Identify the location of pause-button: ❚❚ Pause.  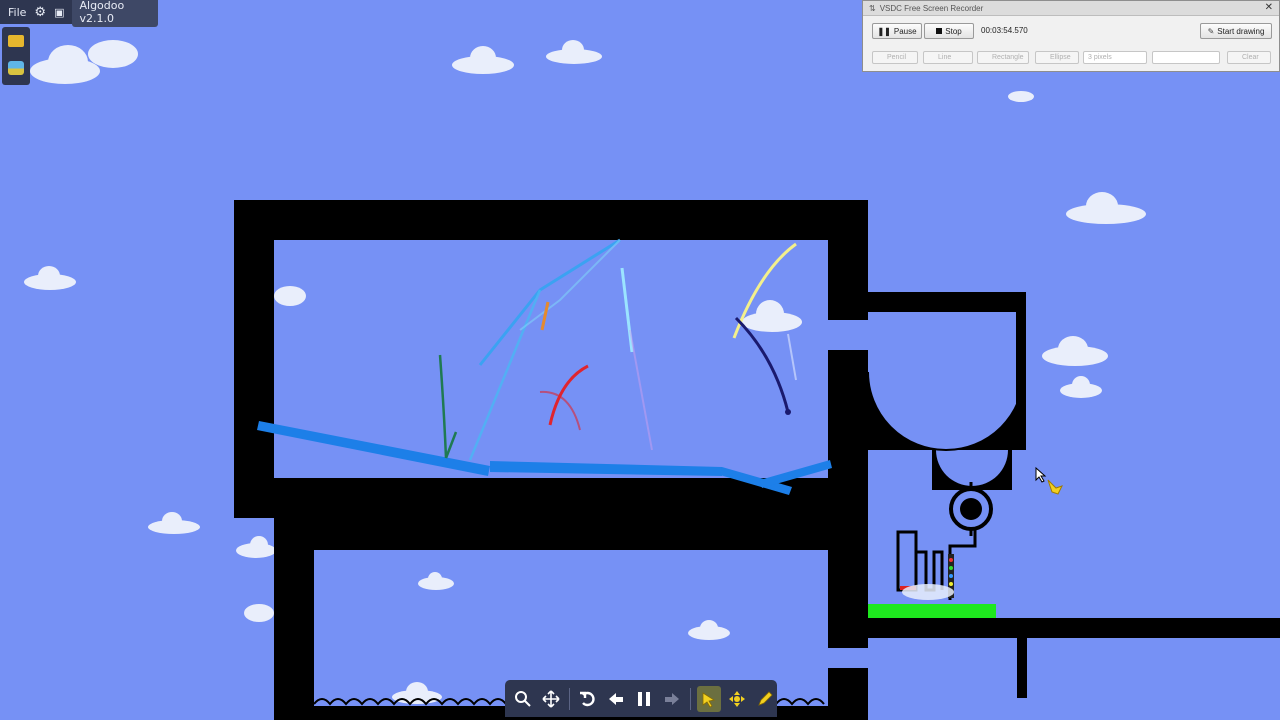
(897, 31).